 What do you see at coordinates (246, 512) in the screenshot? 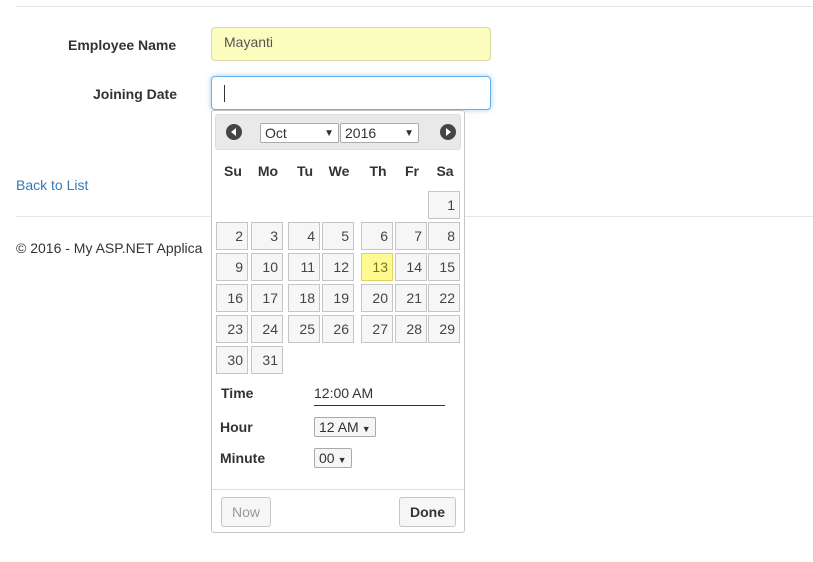
I see `now-button: Now` at bounding box center [246, 512].